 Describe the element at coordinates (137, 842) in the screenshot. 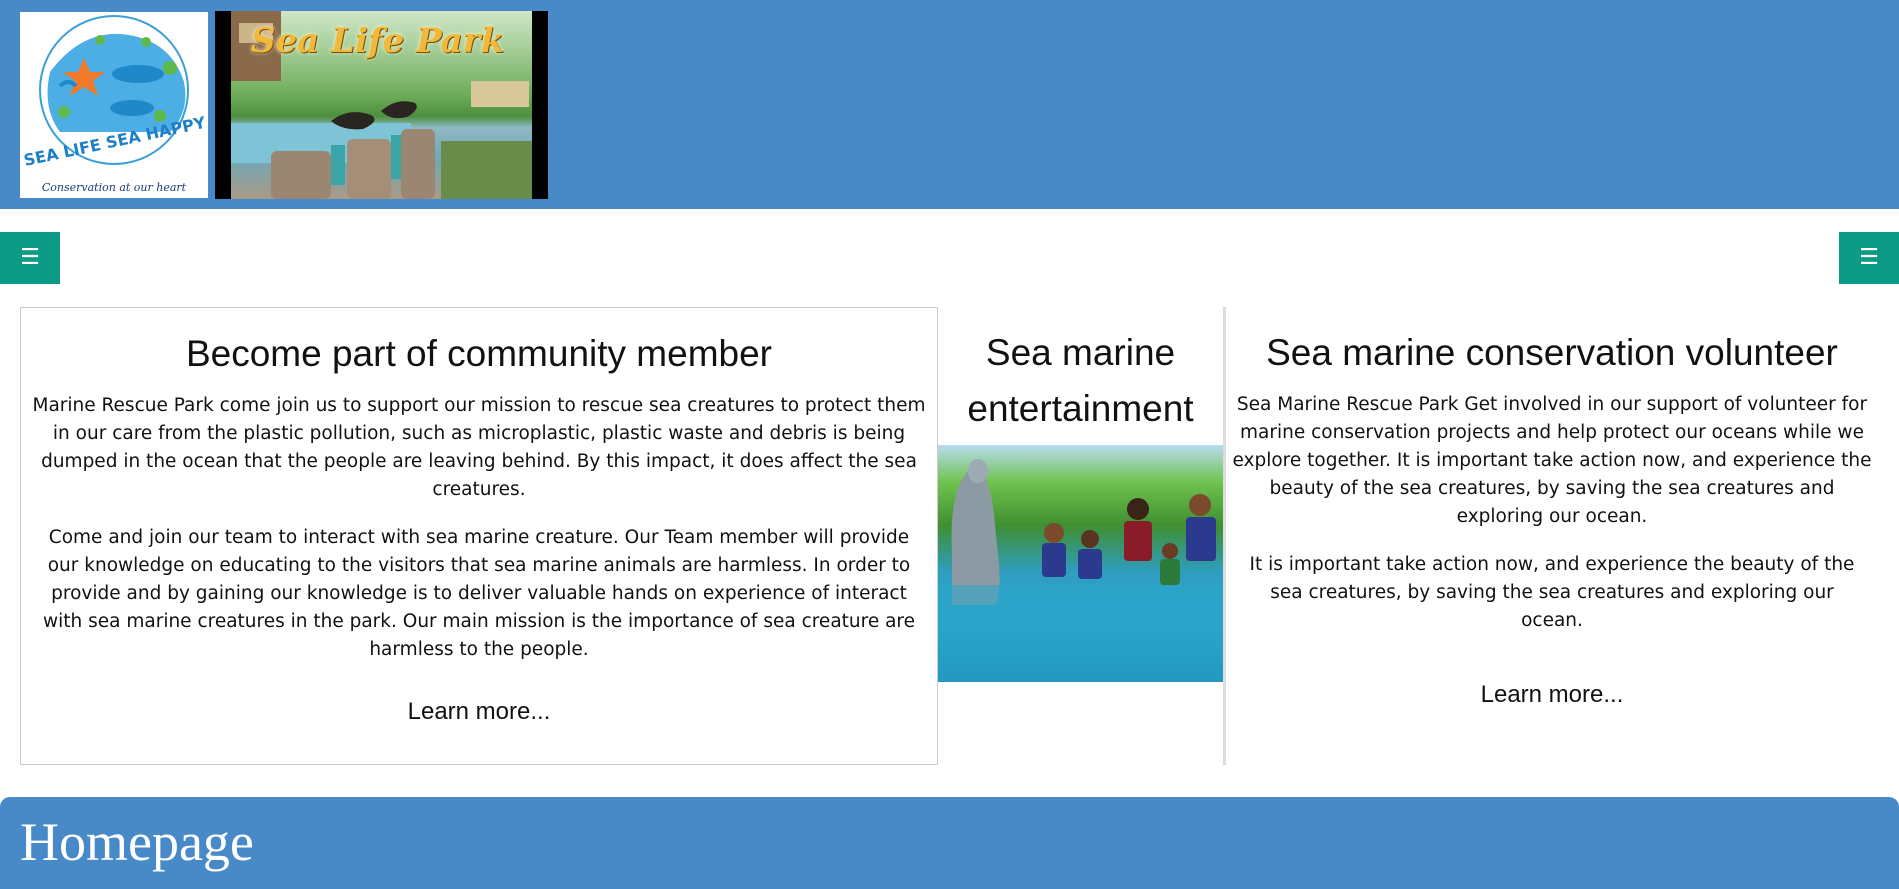

I see `page-title: Homepage` at that location.